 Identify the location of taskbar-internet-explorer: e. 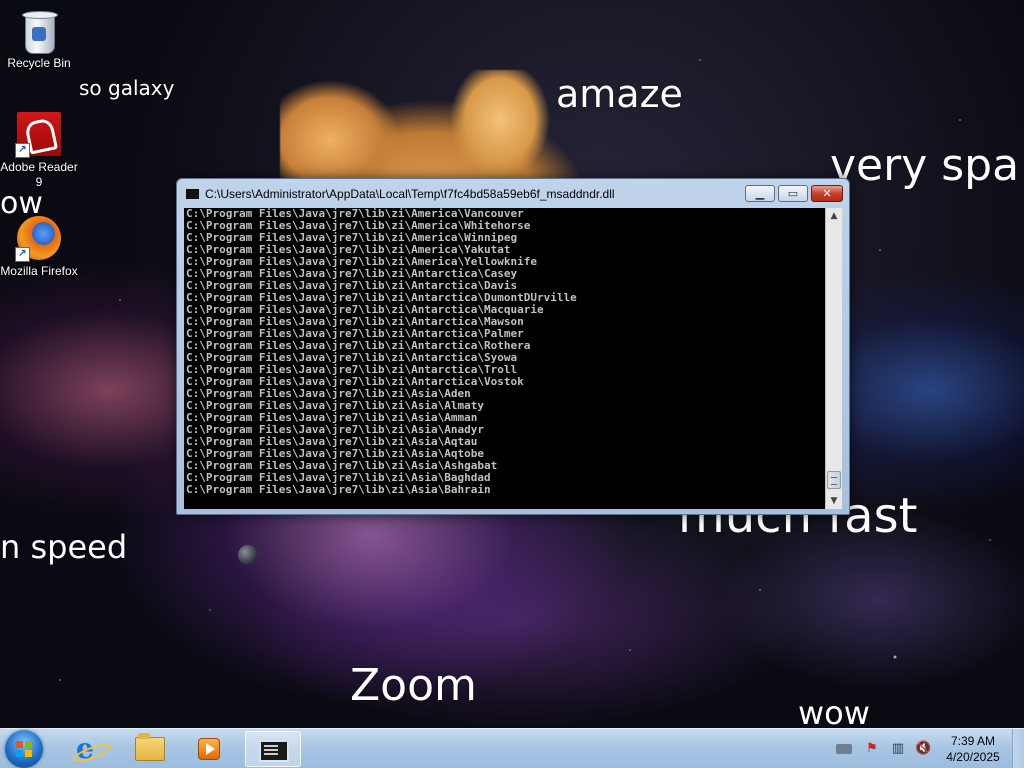
(90, 749).